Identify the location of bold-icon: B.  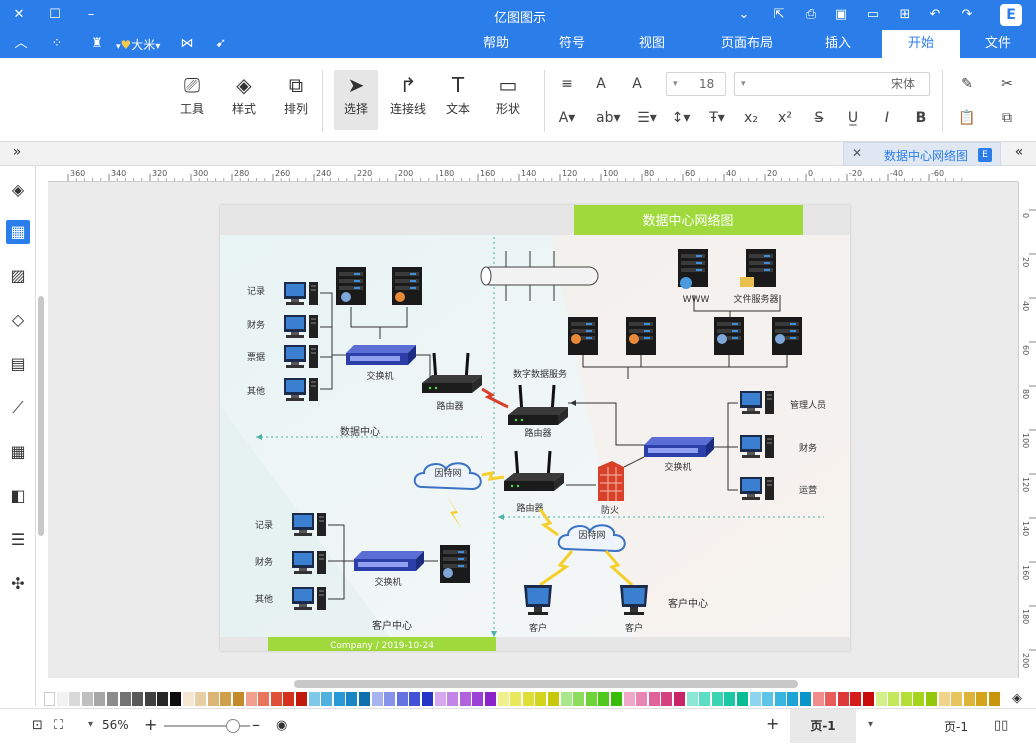
(921, 118).